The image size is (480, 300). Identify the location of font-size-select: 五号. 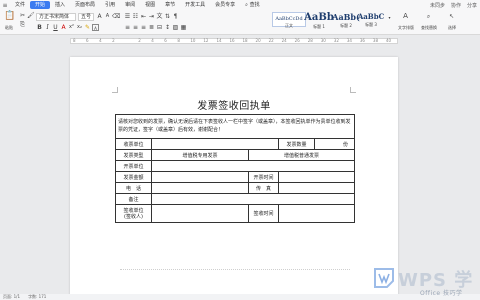
(86, 17).